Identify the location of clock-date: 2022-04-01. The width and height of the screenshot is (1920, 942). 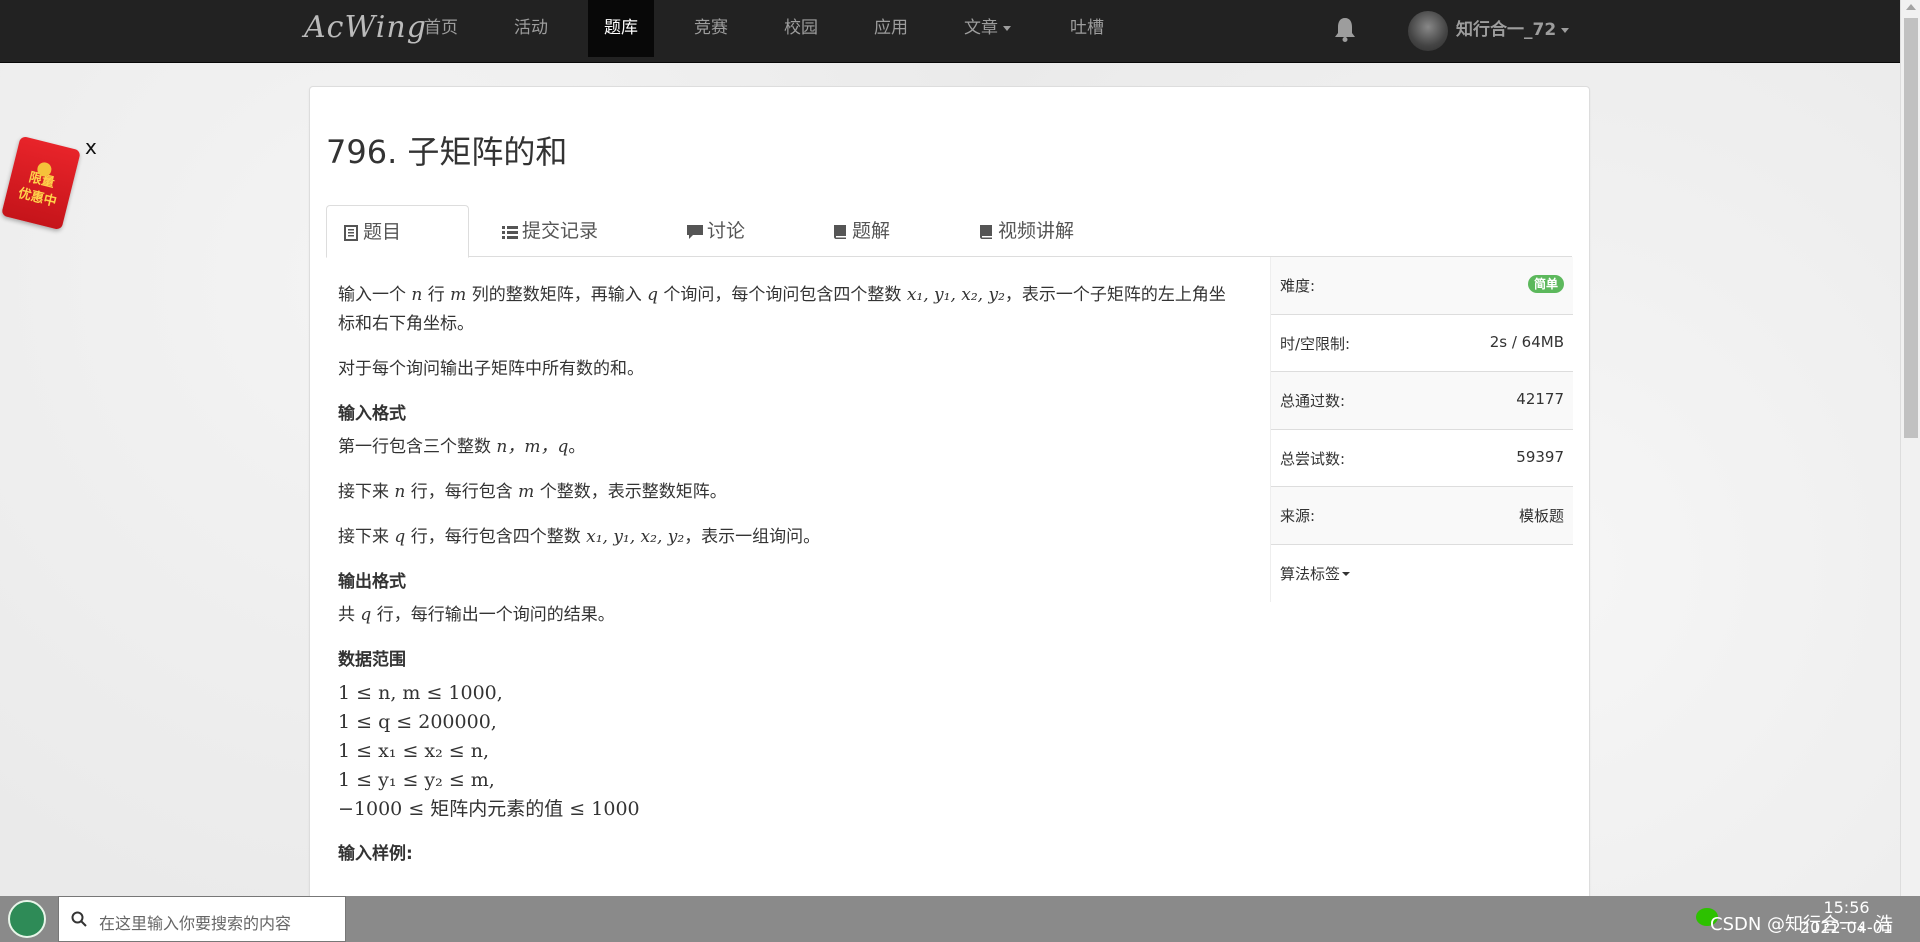
(1846, 927).